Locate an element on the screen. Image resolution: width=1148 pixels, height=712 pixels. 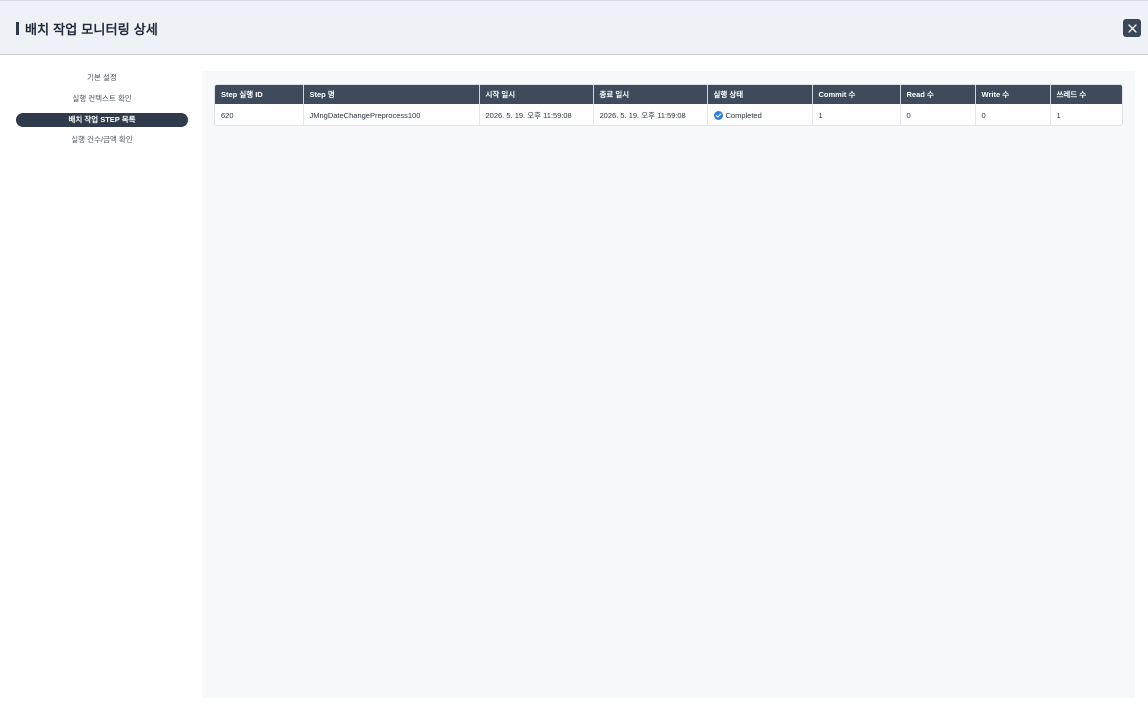
column-header-read-count: Read 수 is located at coordinates (938, 94).